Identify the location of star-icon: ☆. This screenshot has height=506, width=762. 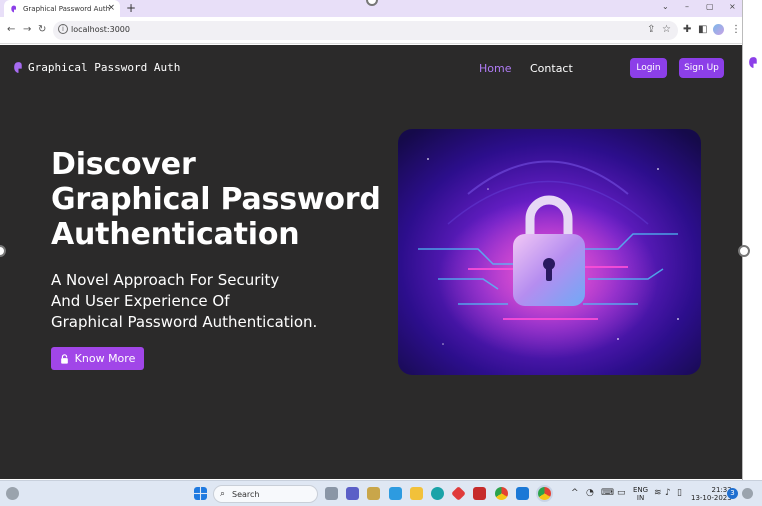
(666, 30).